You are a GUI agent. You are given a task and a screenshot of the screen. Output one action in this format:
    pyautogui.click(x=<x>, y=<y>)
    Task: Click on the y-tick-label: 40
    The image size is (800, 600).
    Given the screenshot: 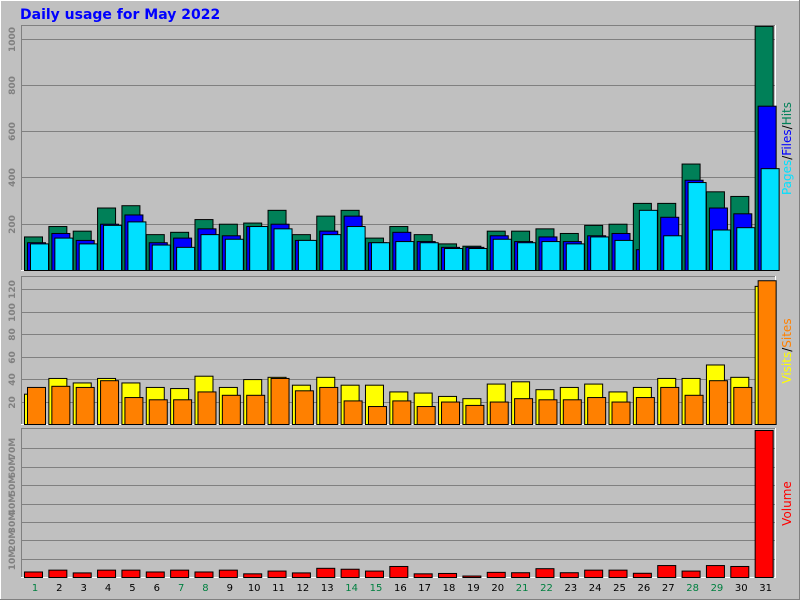 What is the action you would take?
    pyautogui.click(x=13, y=379)
    